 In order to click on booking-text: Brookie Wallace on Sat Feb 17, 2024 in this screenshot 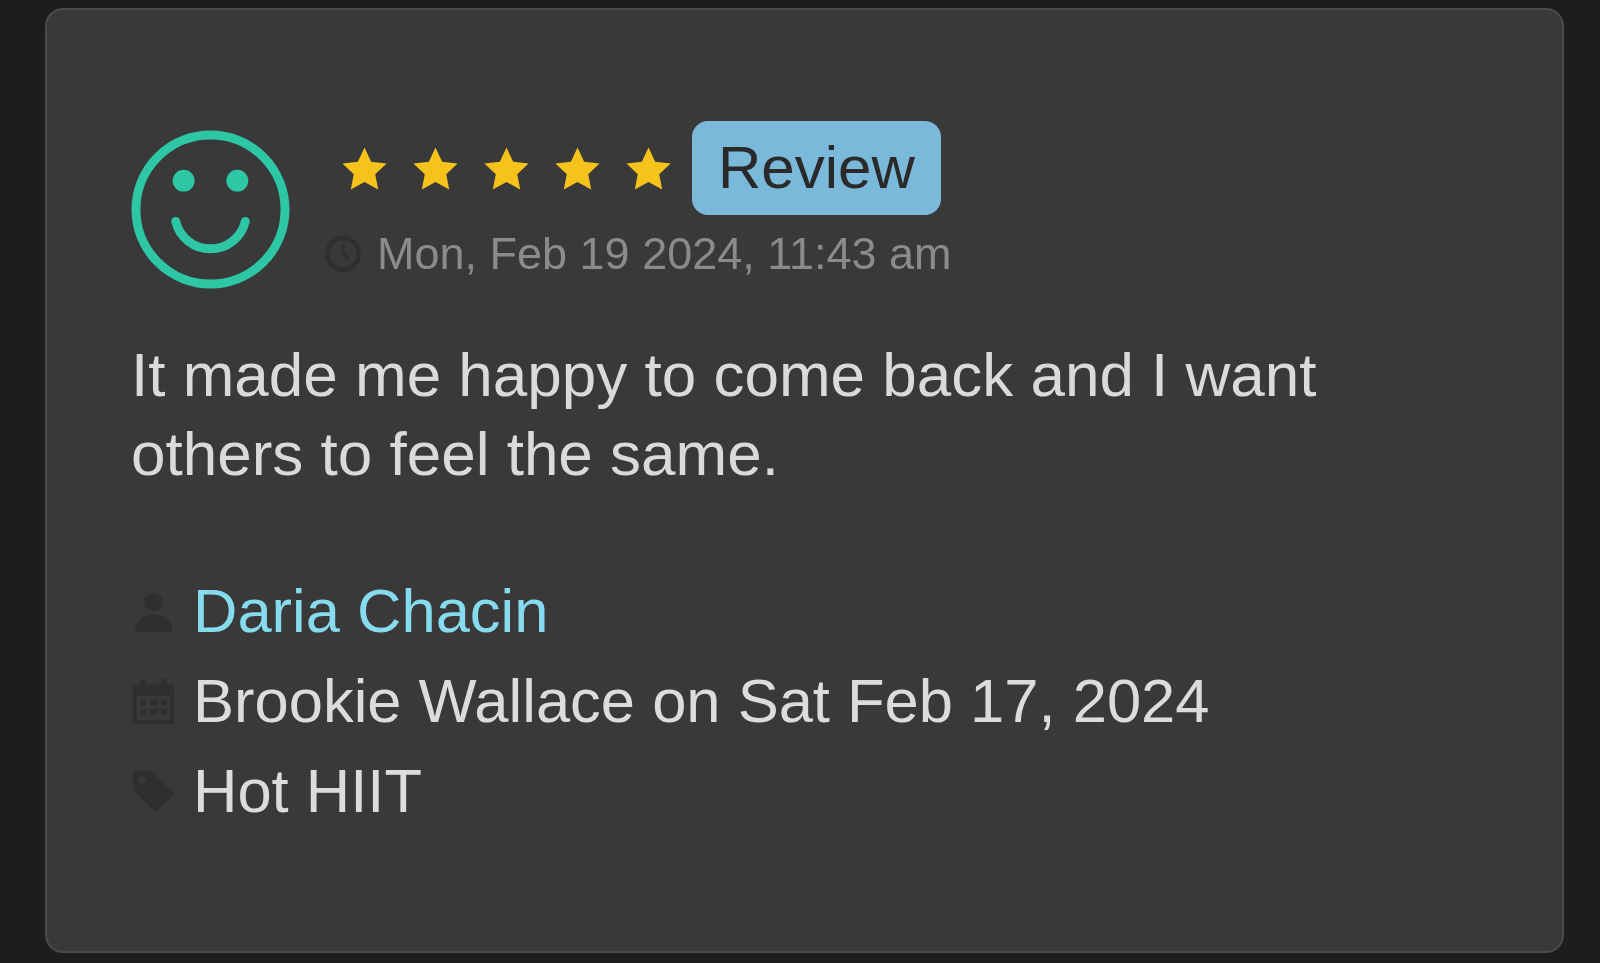, I will do `click(701, 701)`.